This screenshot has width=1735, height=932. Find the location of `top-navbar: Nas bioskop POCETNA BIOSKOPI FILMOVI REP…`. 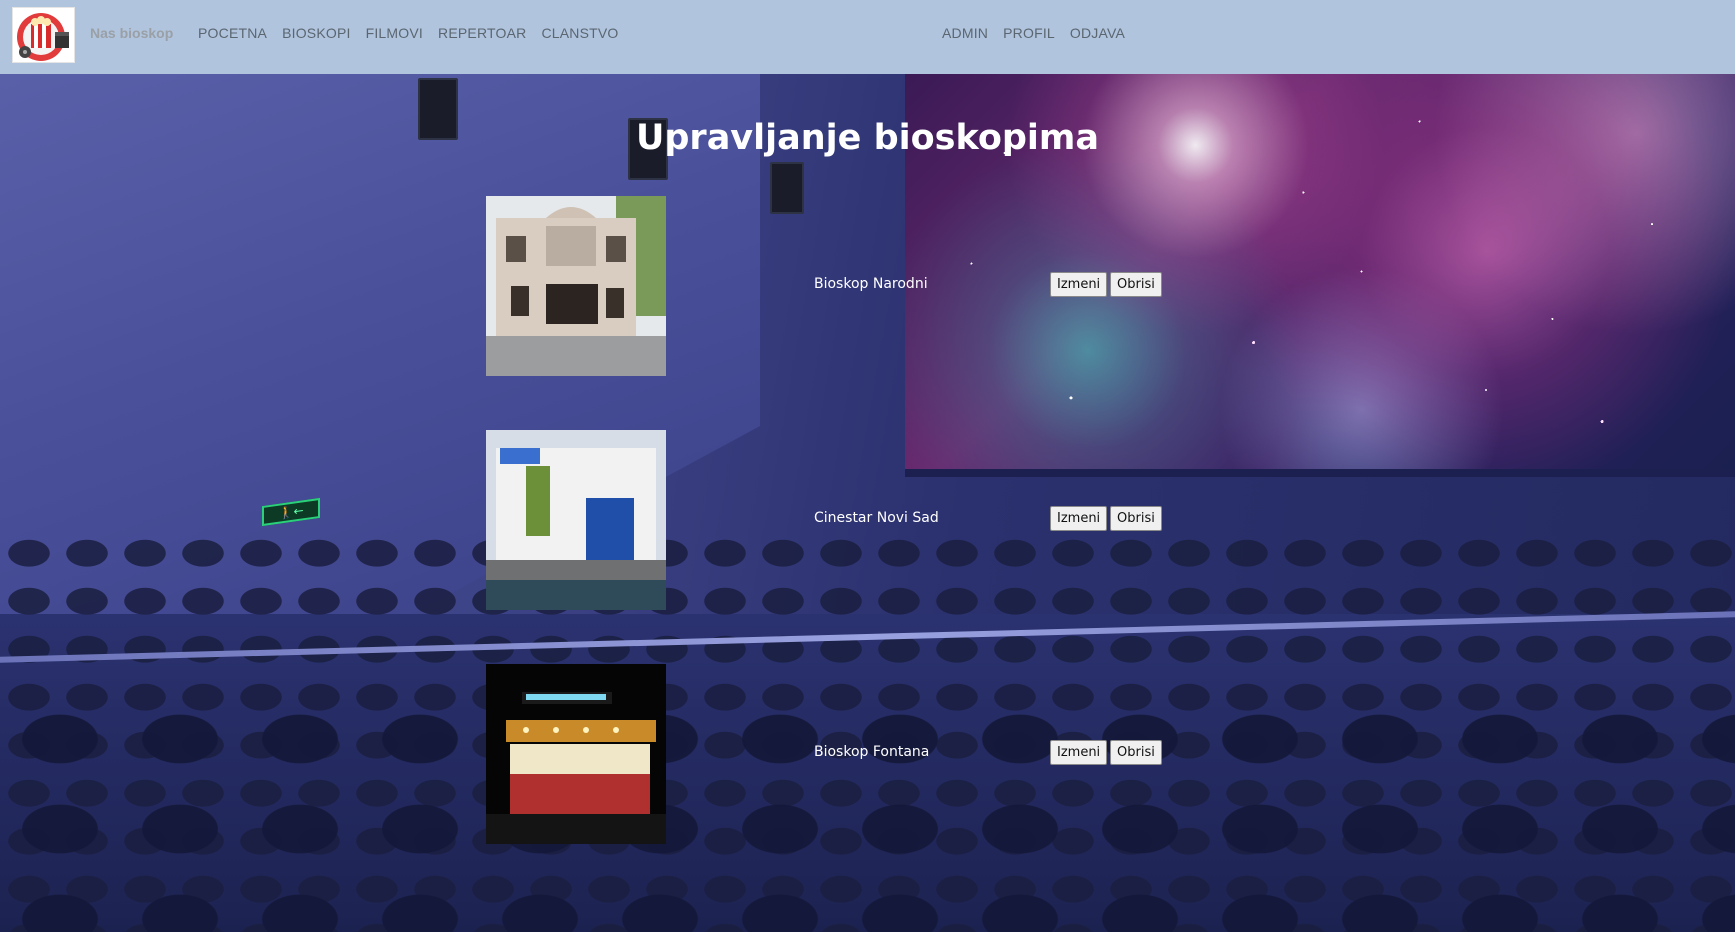

top-navbar: Nas bioskop POCETNA BIOSKOPI FILMOVI REP… is located at coordinates (867, 37).